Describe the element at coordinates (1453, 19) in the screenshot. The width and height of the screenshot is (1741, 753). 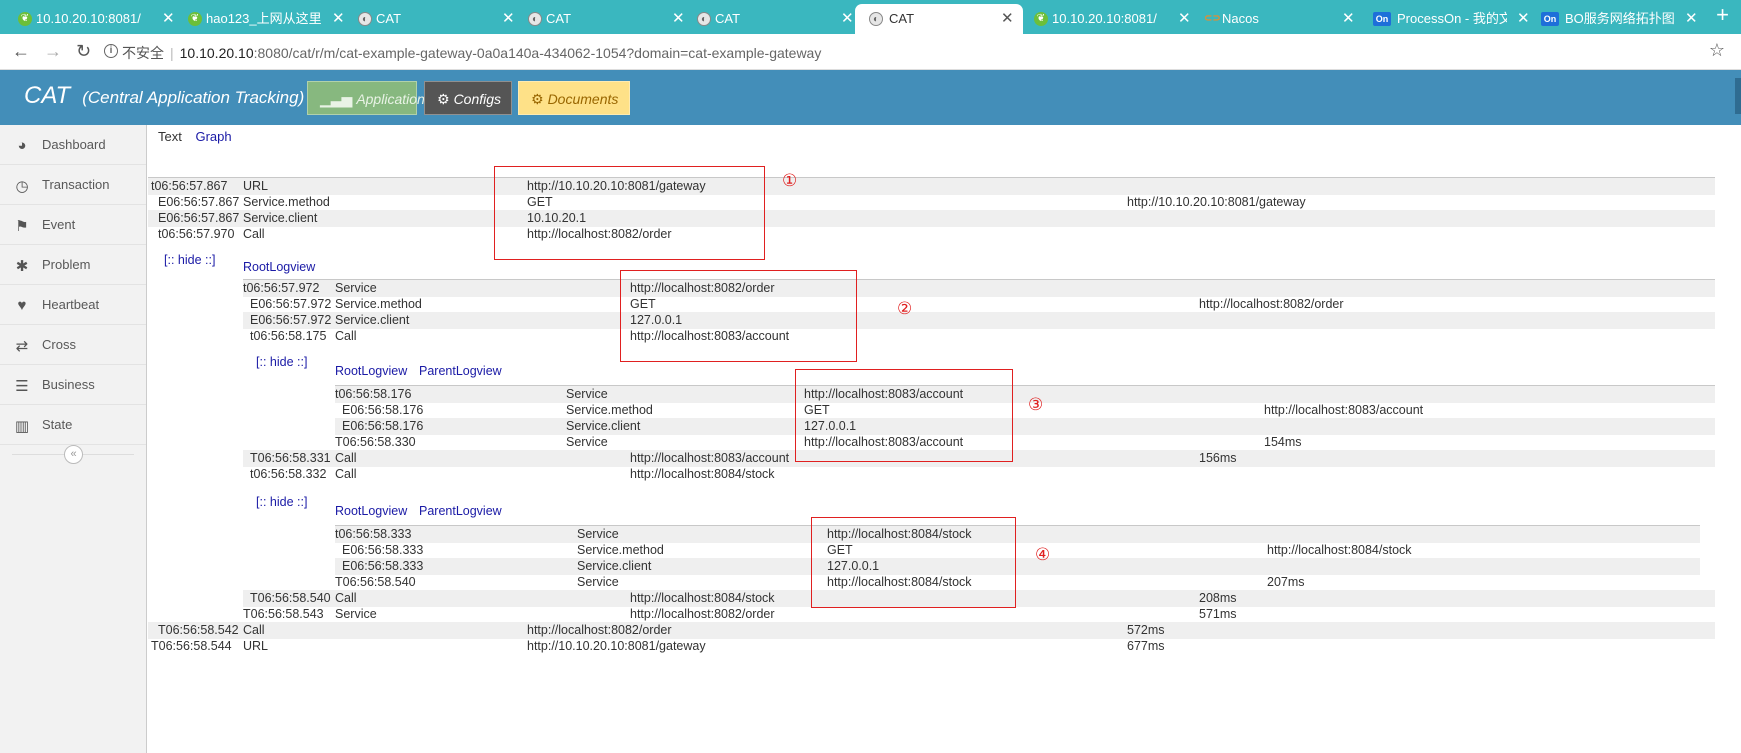
I see `browser-tab: On ProcessOn - 我的文 ✕` at that location.